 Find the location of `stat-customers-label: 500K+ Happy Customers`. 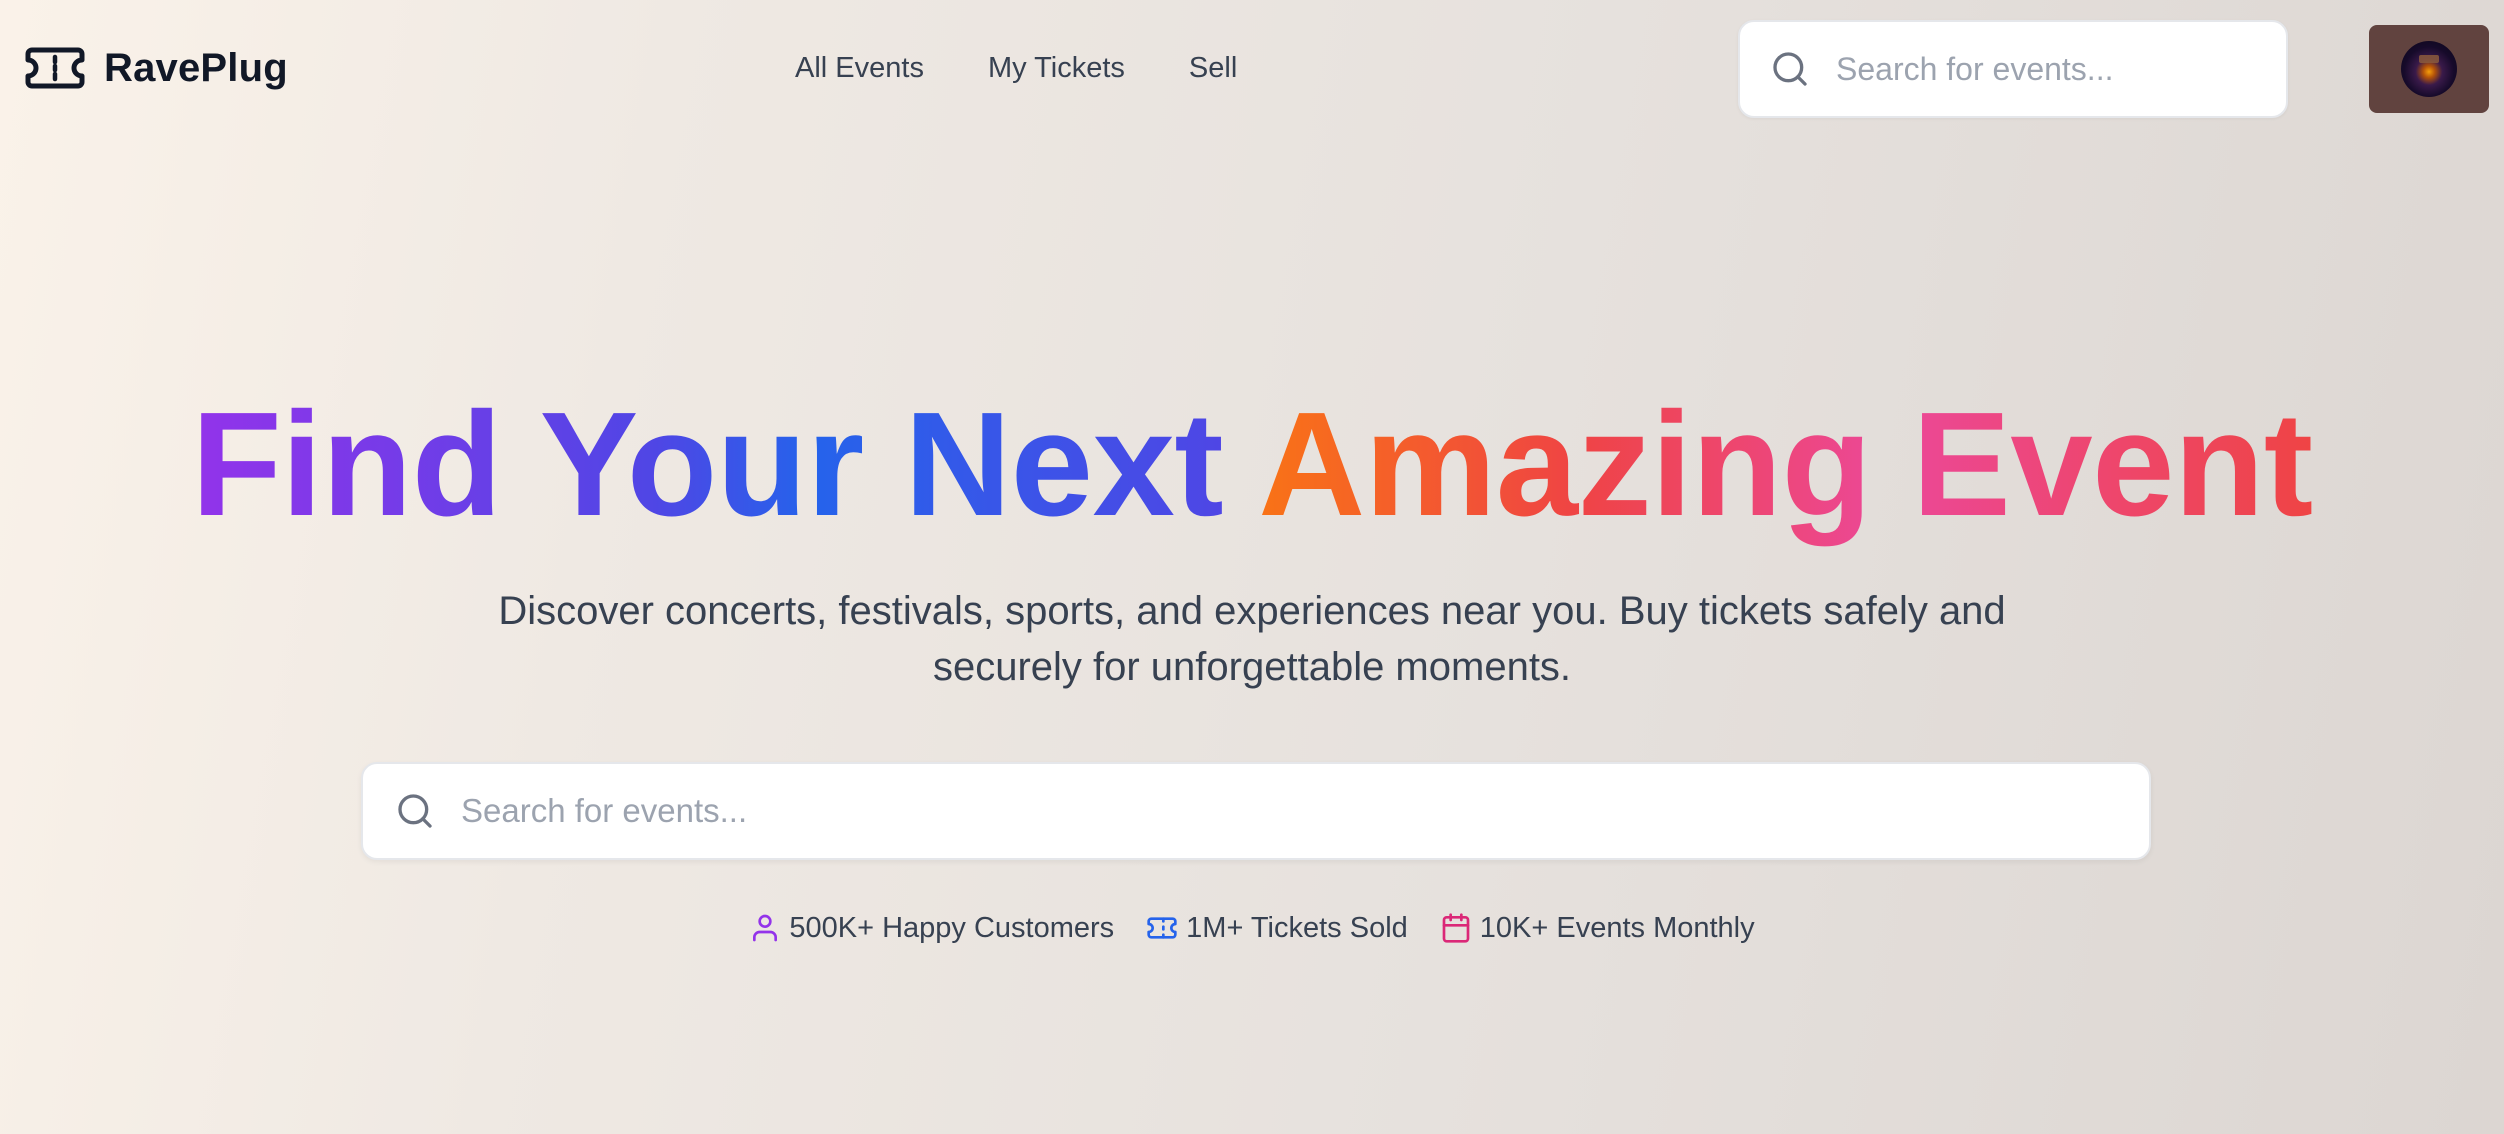

stat-customers-label: 500K+ Happy Customers is located at coordinates (952, 927).